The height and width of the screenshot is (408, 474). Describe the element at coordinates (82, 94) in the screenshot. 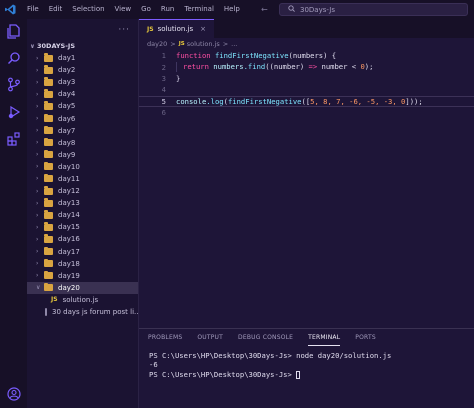

I see `tree-folder-day4: › day4` at that location.